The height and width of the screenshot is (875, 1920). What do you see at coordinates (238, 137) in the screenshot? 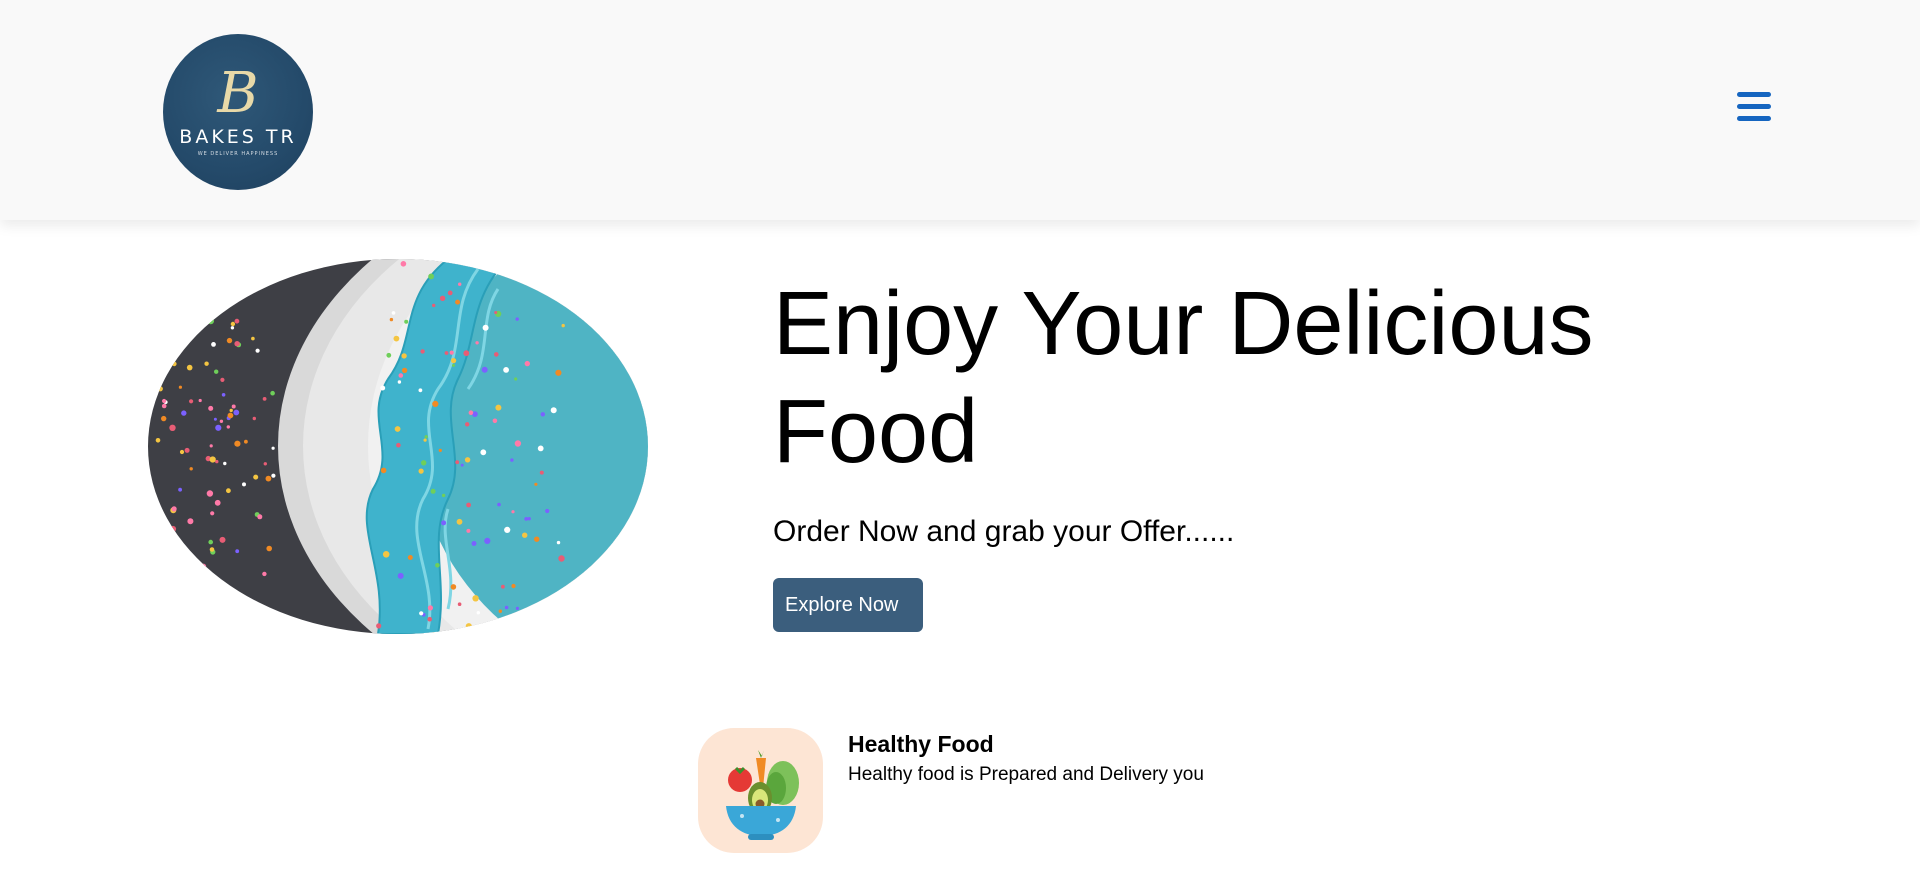
I see `logo-brand-name: BAKES TR` at bounding box center [238, 137].